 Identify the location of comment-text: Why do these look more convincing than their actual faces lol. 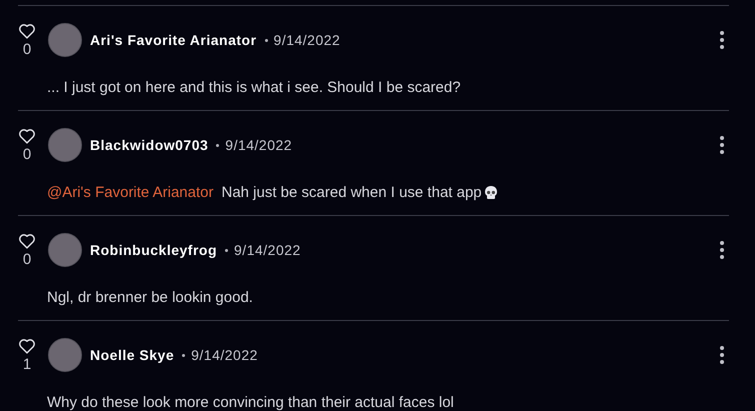
(250, 402).